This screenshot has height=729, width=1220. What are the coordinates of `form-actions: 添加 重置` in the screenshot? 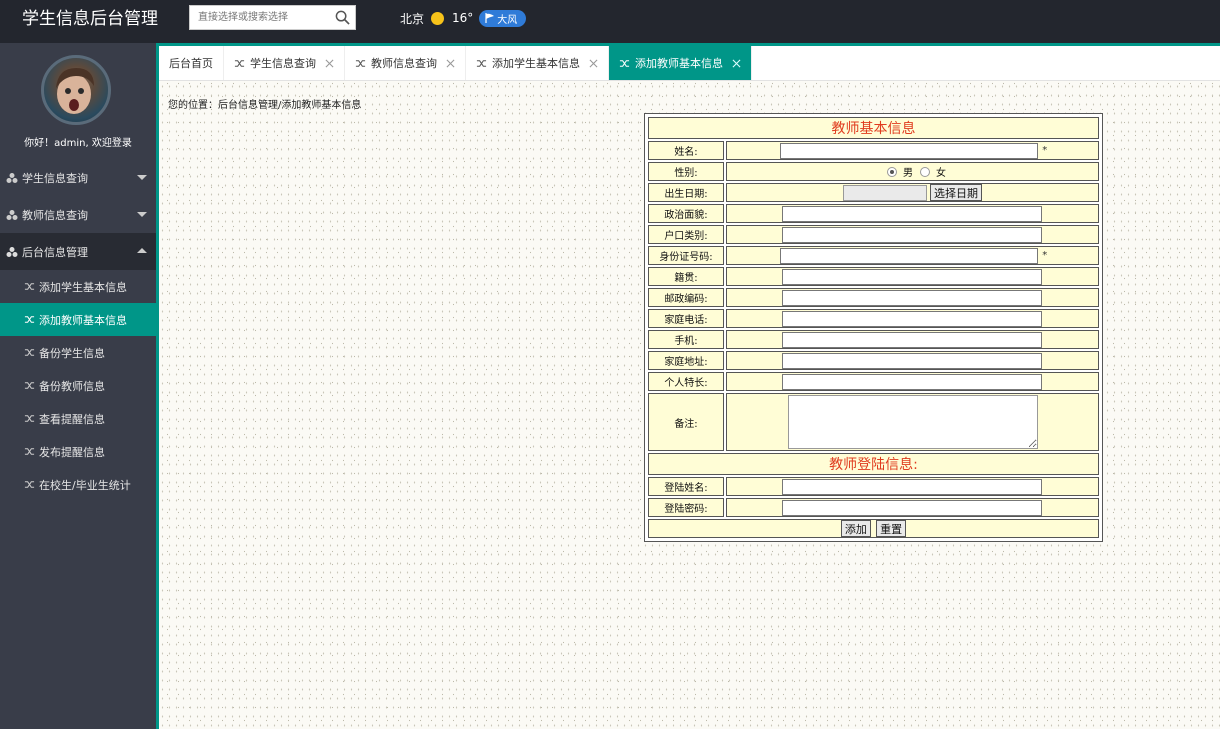 It's located at (873, 528).